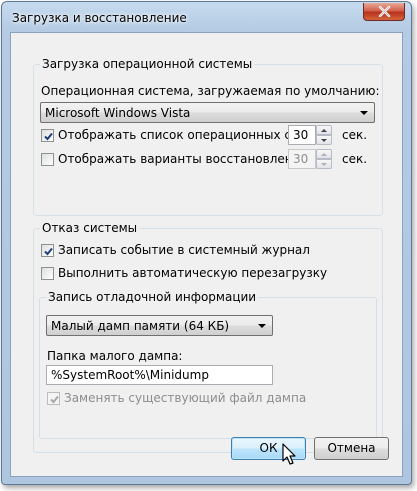 The height and width of the screenshot is (491, 417). Describe the element at coordinates (47, 159) in the screenshot. I see `show-recovery-checkbox` at that location.